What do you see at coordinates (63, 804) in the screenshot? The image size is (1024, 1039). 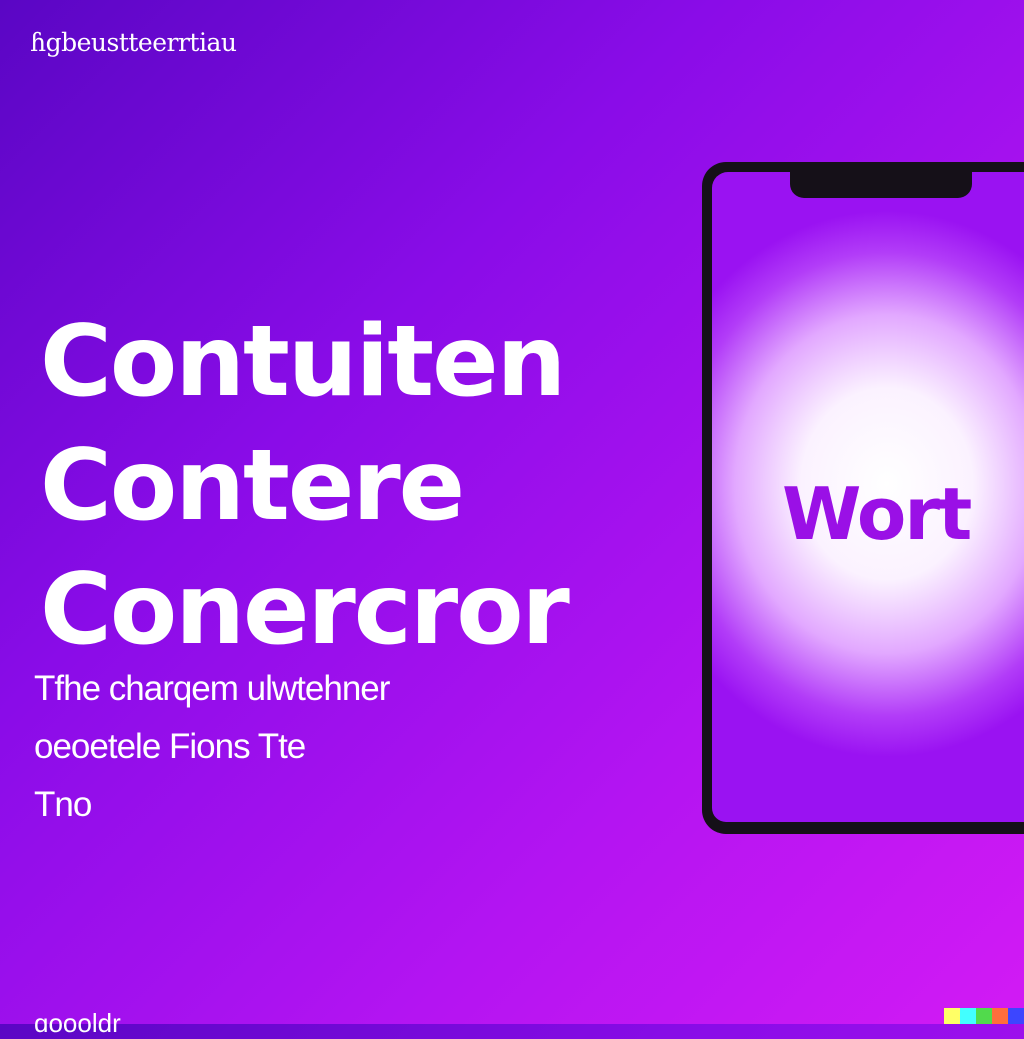 I see `description-line-3: Tno` at bounding box center [63, 804].